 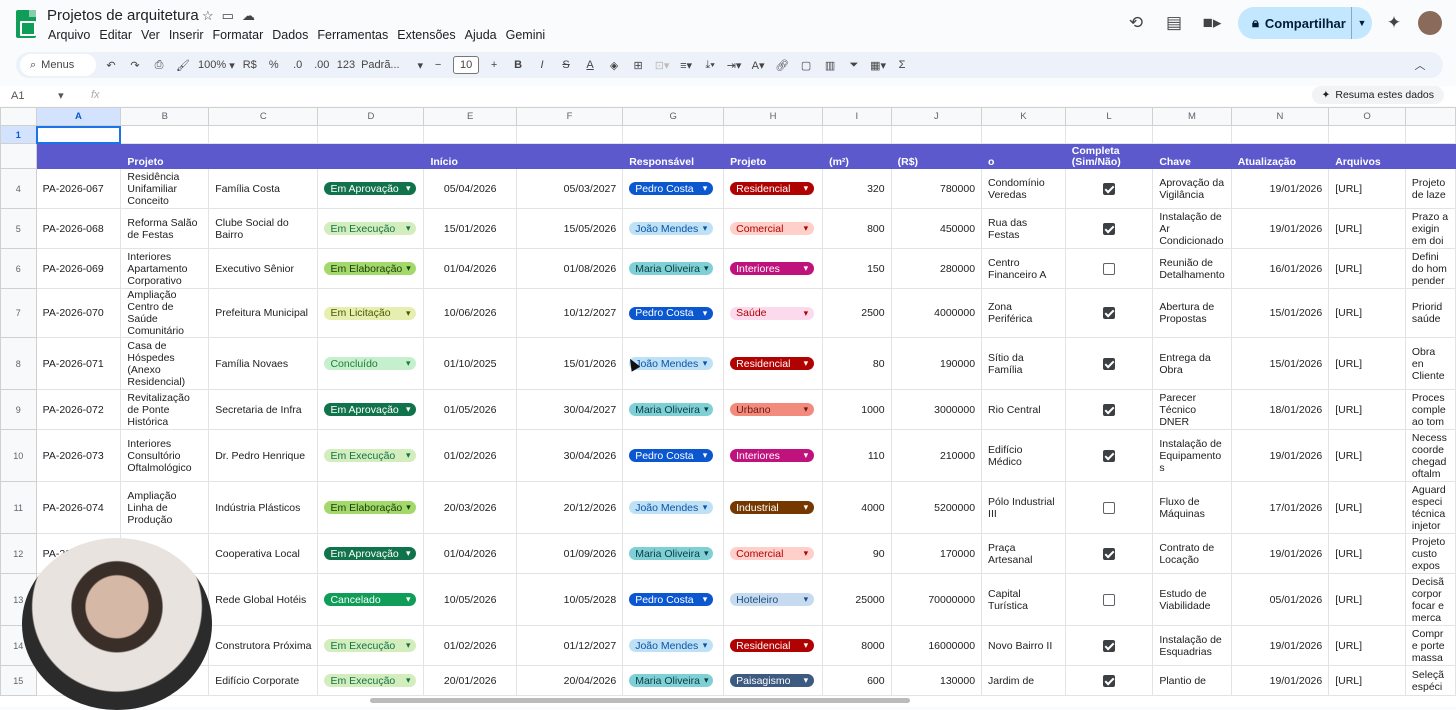 I want to click on share-dropdown-icon: ▼, so click(x=1362, y=23).